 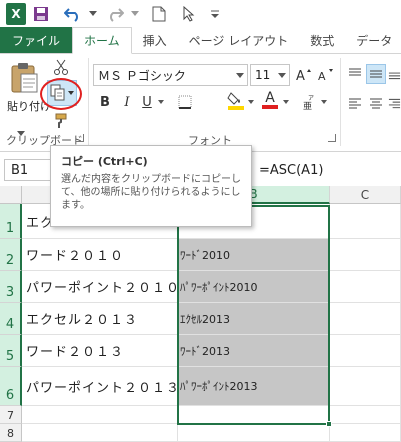 What do you see at coordinates (61, 121) in the screenshot?
I see `format-painter-icon` at bounding box center [61, 121].